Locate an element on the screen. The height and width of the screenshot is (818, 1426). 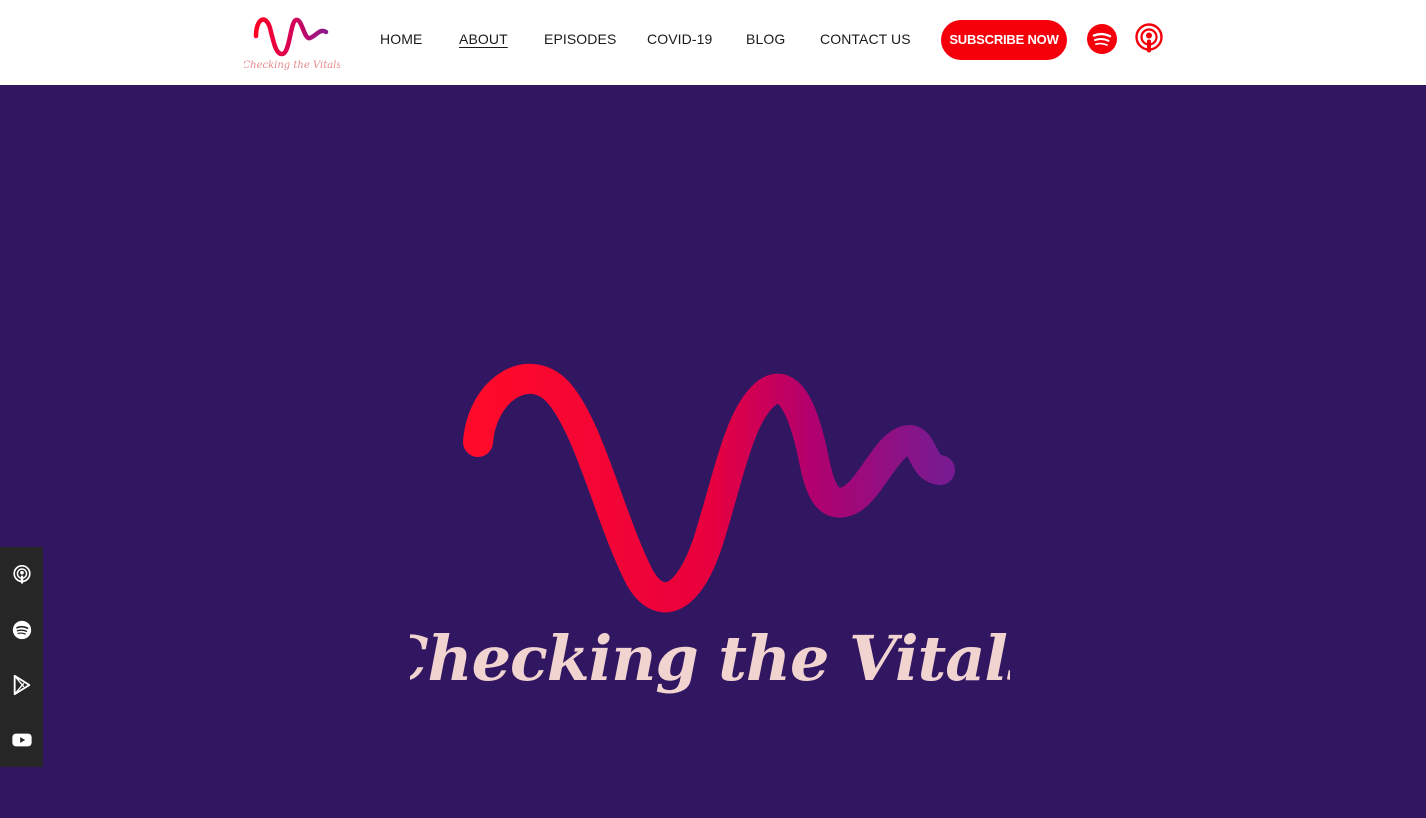
nav-episodes: EPISODES is located at coordinates (580, 39).